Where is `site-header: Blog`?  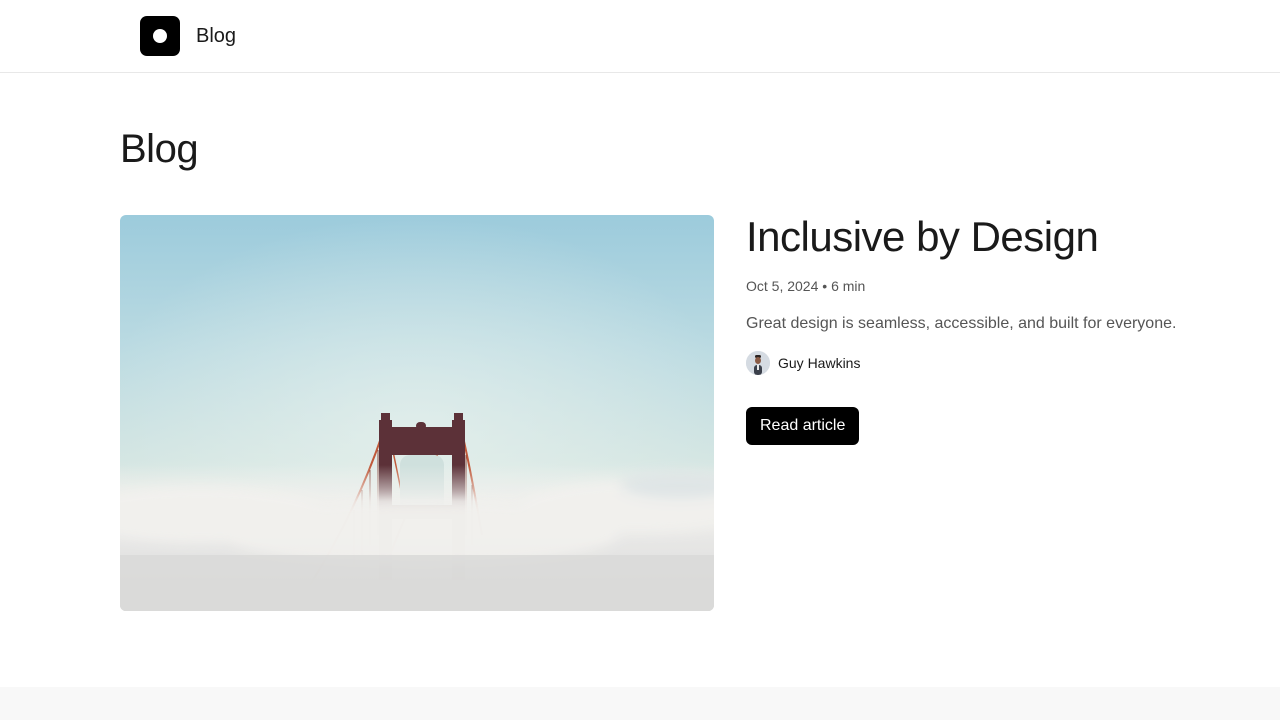 site-header: Blog is located at coordinates (640, 36).